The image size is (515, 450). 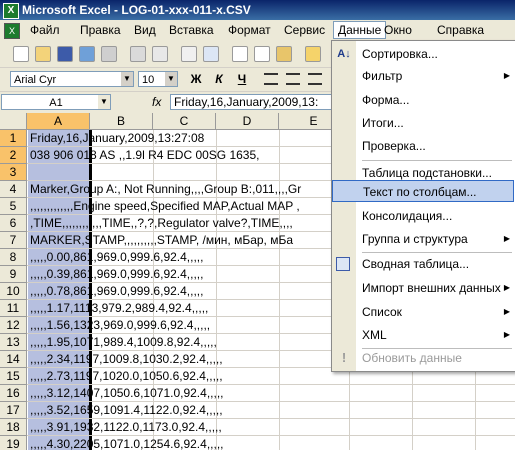 What do you see at coordinates (412, 358) in the screenshot?
I see `menu-item-refresh-data: Обновить данные` at bounding box center [412, 358].